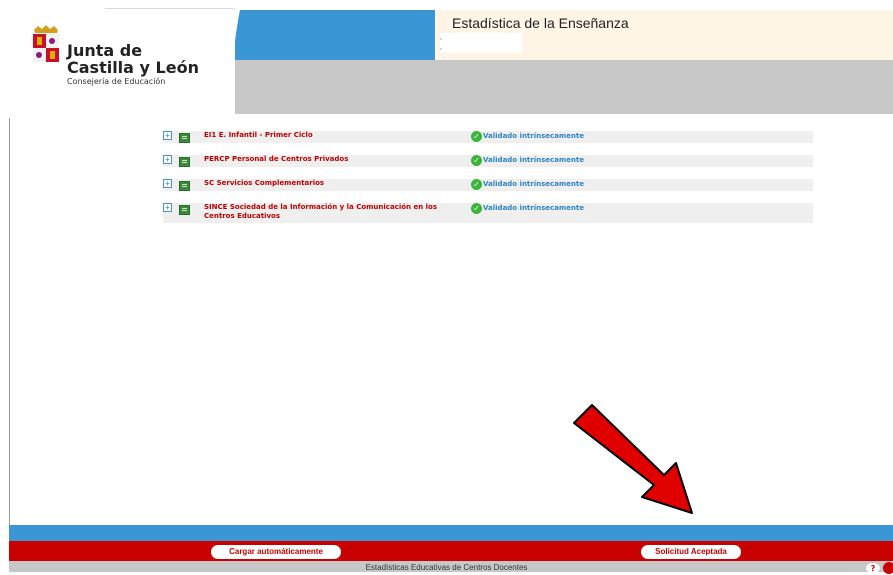  What do you see at coordinates (336, 183) in the screenshot?
I see `item-name: SC Servicios Complementarios` at bounding box center [336, 183].